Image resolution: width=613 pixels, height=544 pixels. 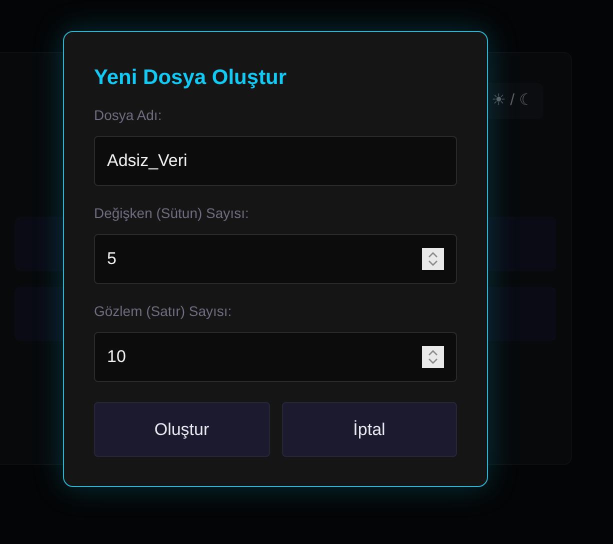 What do you see at coordinates (275, 161) in the screenshot?
I see `text-field: Adsiz_Veri` at bounding box center [275, 161].